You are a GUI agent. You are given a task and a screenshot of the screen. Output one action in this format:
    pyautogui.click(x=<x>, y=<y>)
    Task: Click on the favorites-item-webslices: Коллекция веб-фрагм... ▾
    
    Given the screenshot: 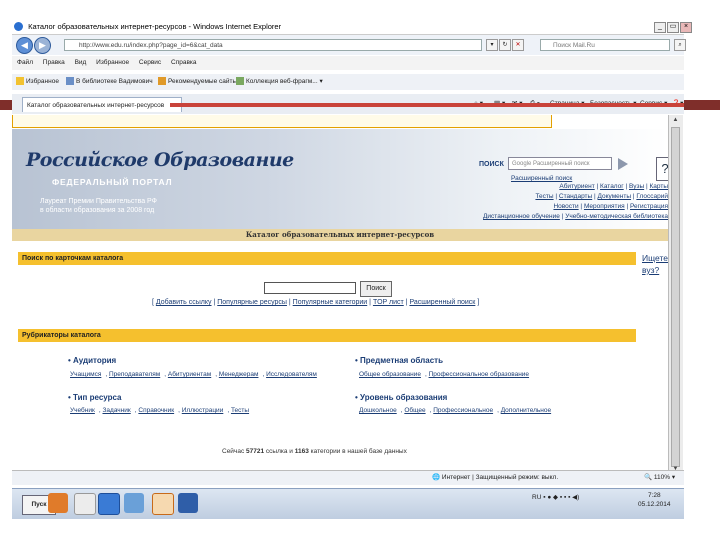 What is the action you would take?
    pyautogui.click(x=279, y=82)
    